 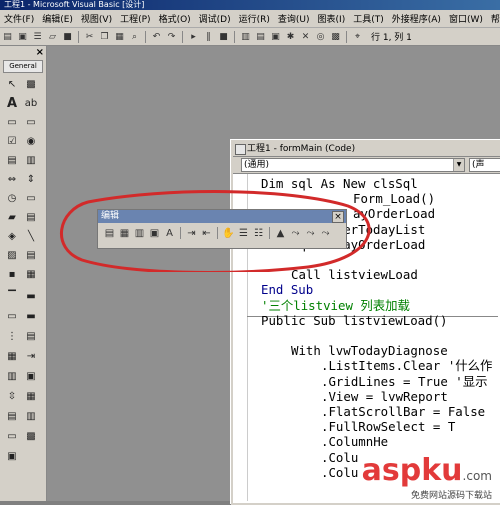 What do you see at coordinates (31, 297) in the screenshot?
I see `toolbar-tool-icon: ▬` at bounding box center [31, 297].